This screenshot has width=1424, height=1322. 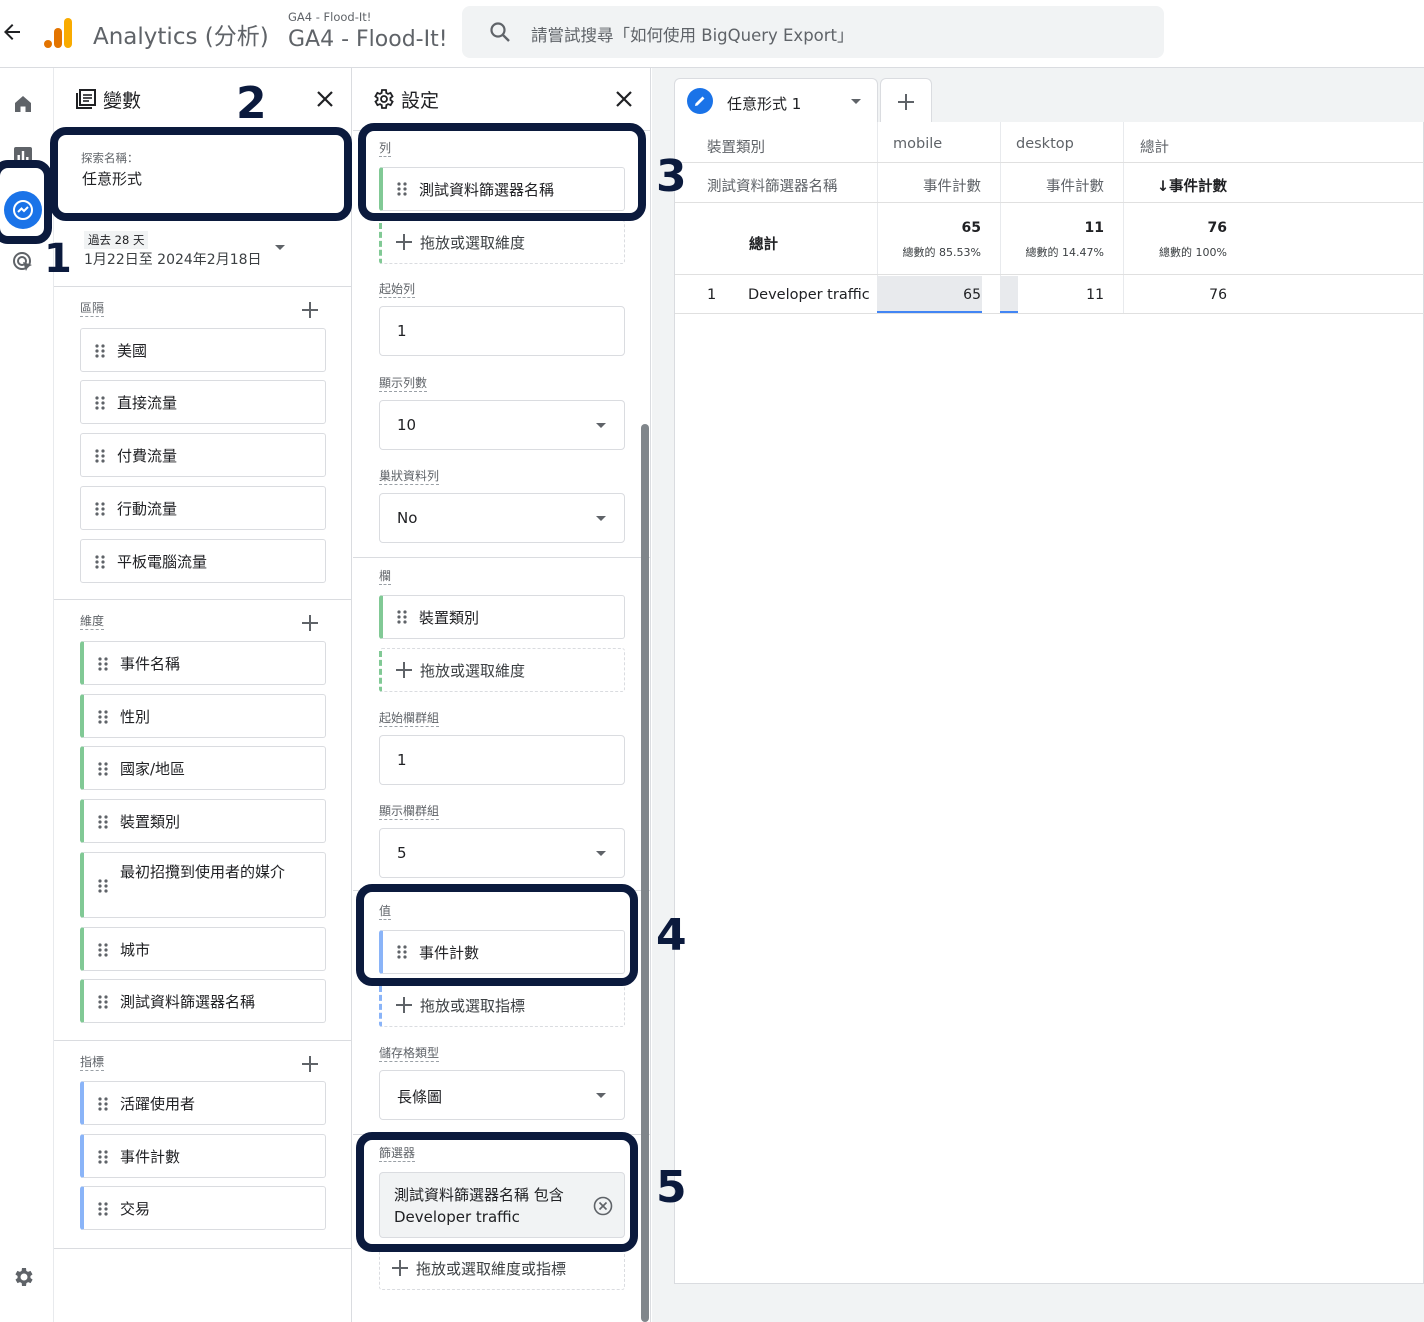 What do you see at coordinates (700, 101) in the screenshot?
I see `tab-technique-button` at bounding box center [700, 101].